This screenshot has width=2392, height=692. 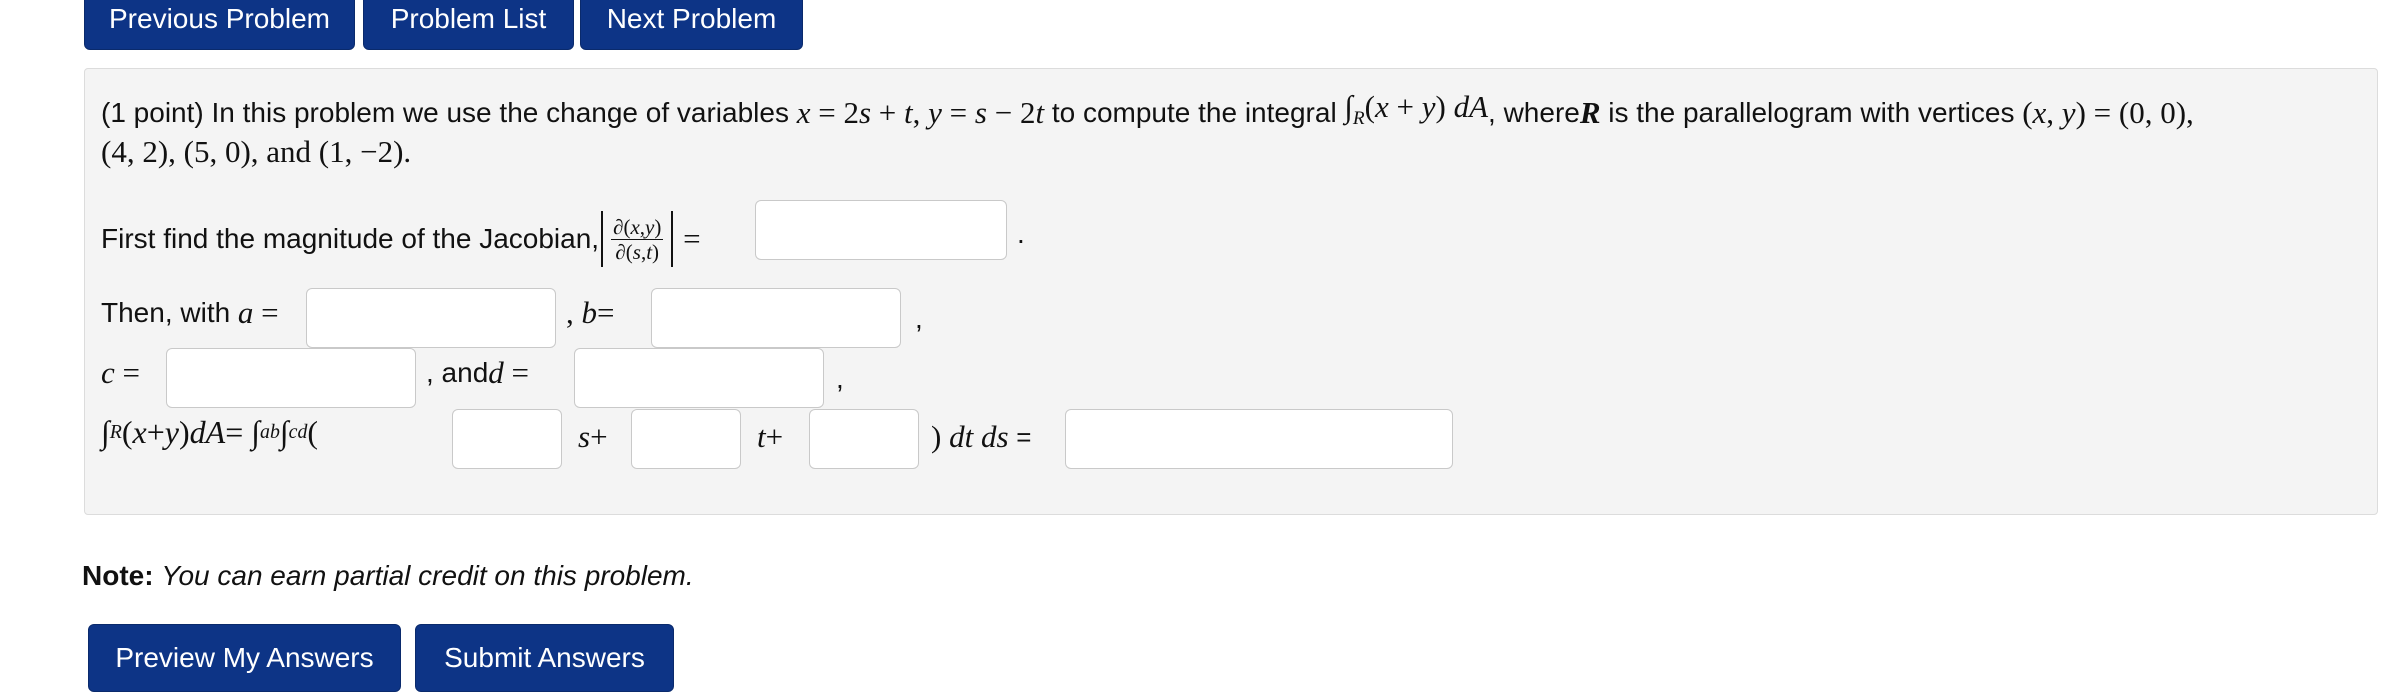 I want to click on a-variable: a =, so click(x=258, y=312).